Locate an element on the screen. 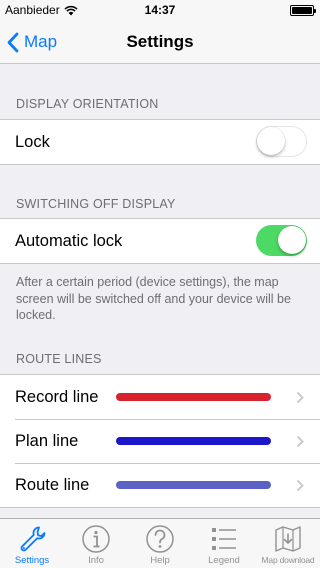 The height and width of the screenshot is (568, 320). automatic-lock-label: Automatic lock is located at coordinates (69, 240).